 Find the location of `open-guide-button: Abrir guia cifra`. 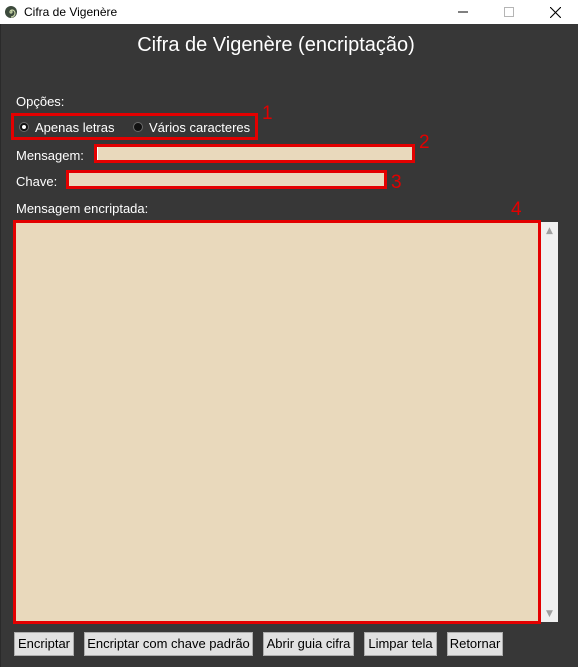

open-guide-button: Abrir guia cifra is located at coordinates (308, 644).